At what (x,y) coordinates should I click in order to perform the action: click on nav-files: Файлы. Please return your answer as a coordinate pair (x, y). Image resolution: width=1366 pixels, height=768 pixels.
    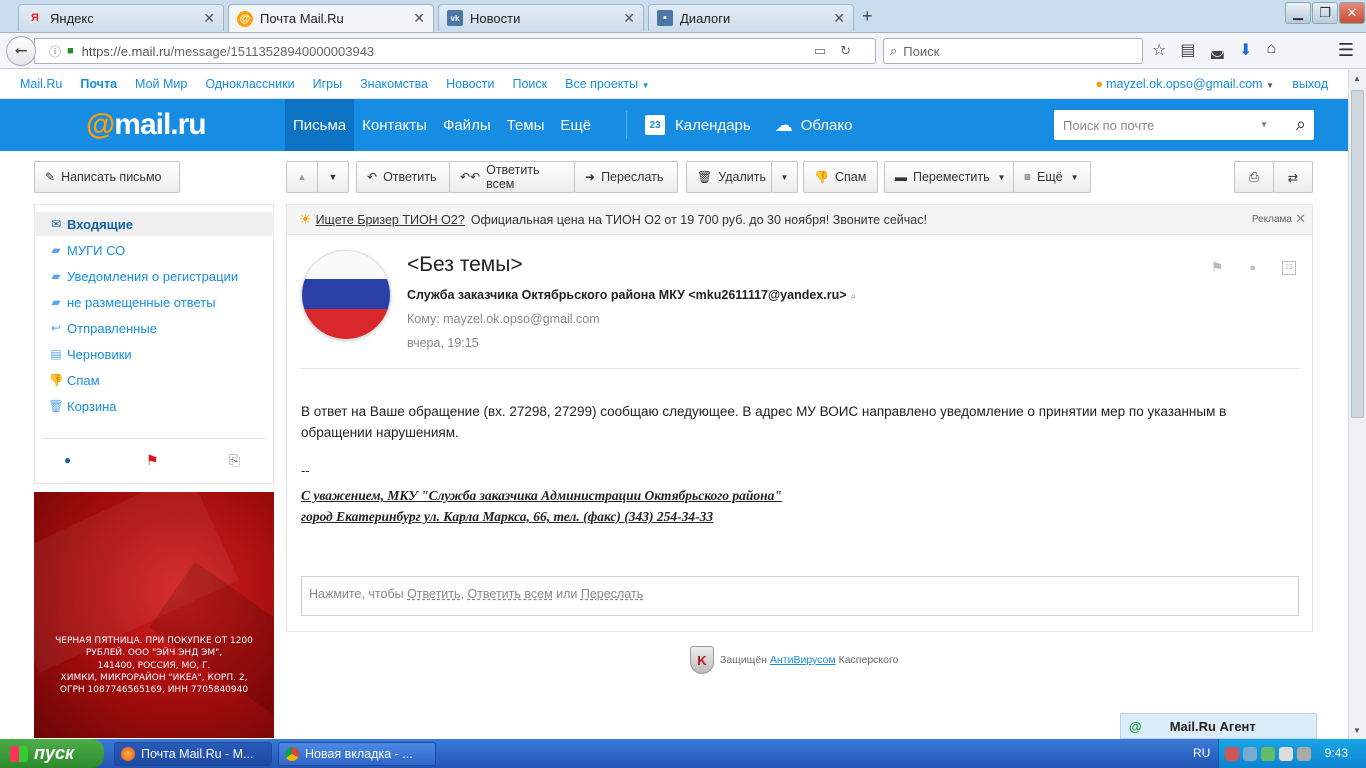
    Looking at the image, I should click on (467, 125).